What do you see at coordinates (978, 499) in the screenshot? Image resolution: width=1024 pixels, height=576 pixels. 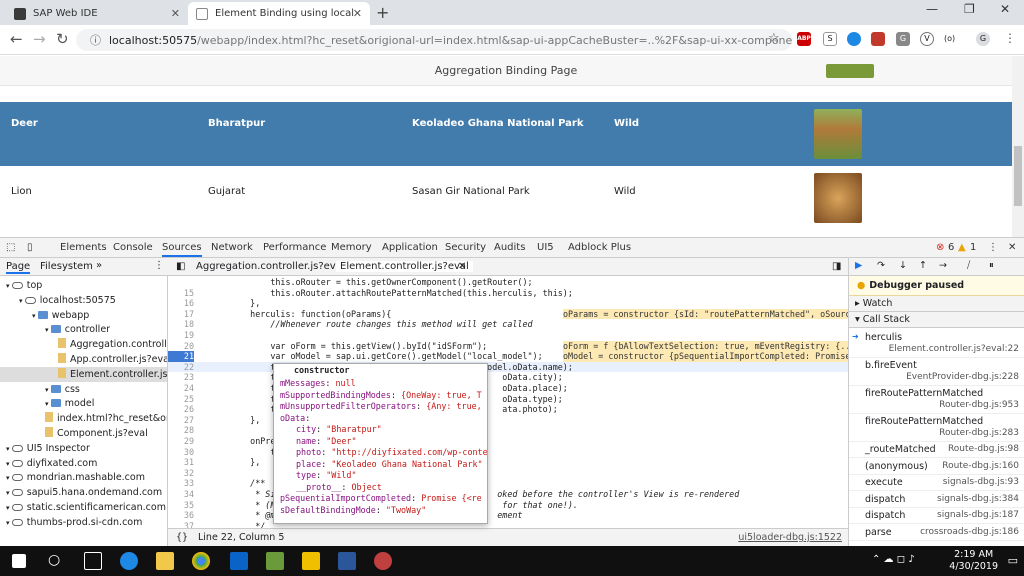 I see `frame-location: signals-dbg.js:384` at bounding box center [978, 499].